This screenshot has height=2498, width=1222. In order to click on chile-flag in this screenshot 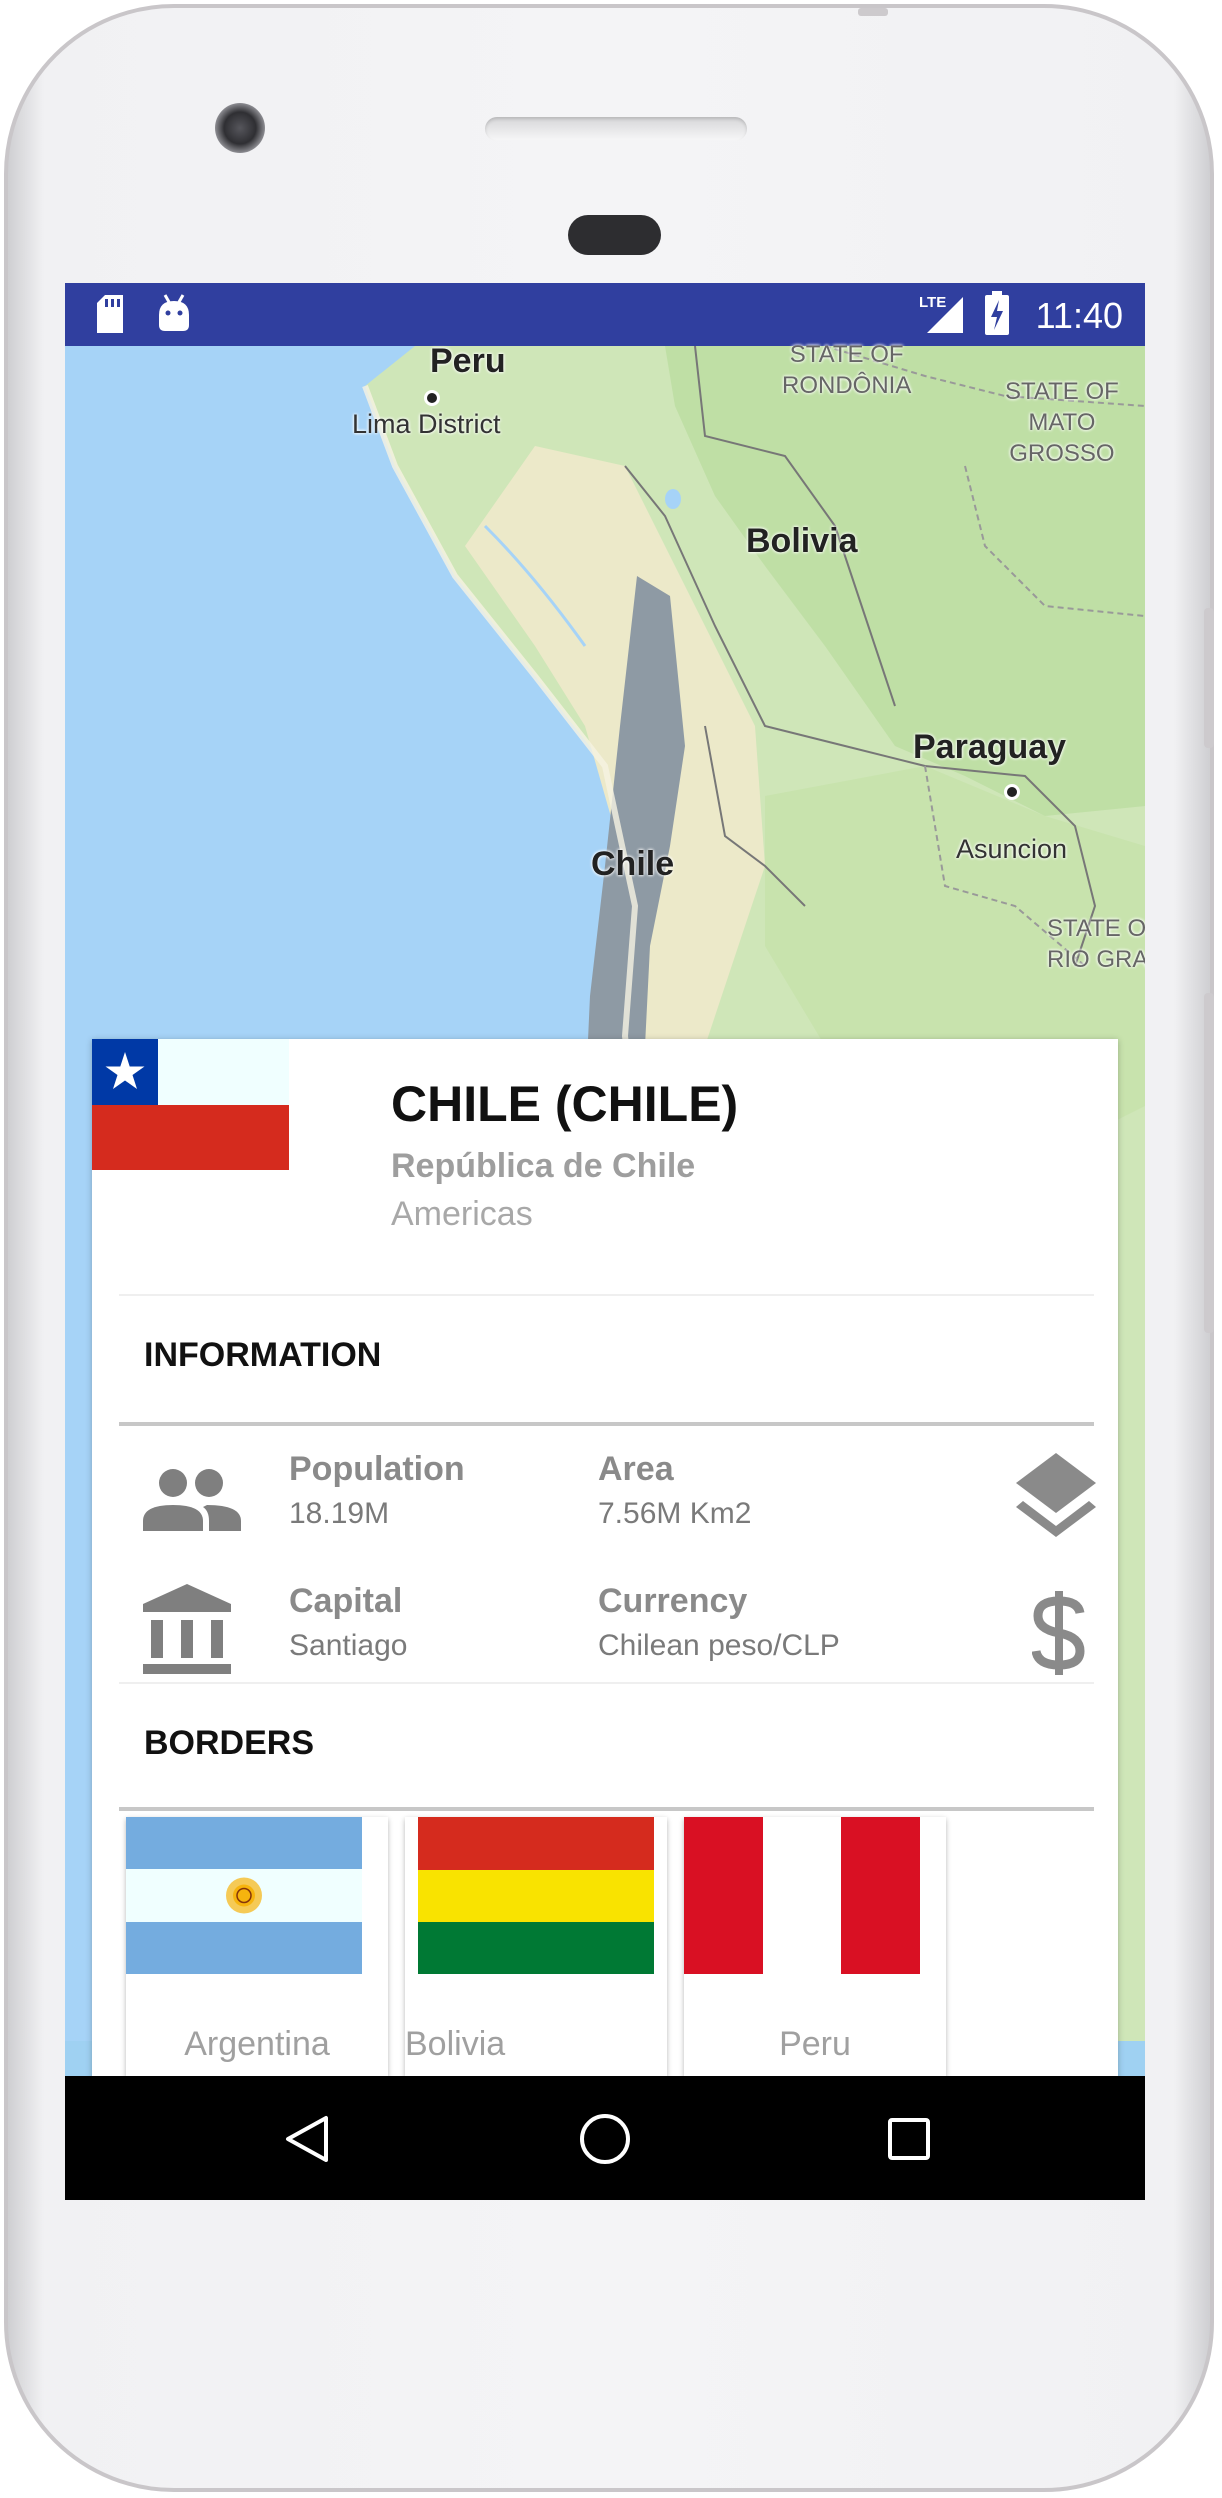, I will do `click(190, 1104)`.